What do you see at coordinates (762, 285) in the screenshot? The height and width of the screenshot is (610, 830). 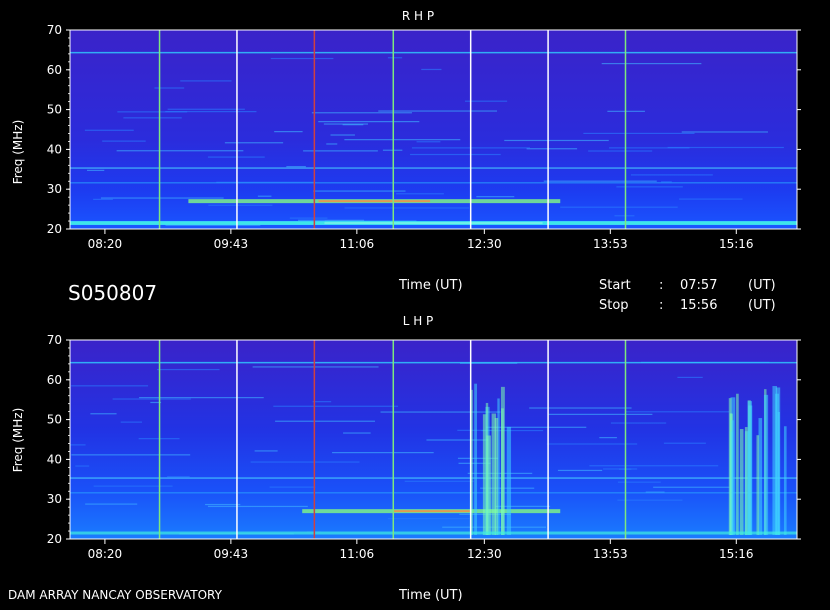 I see `start-unit: (UT)` at bounding box center [762, 285].